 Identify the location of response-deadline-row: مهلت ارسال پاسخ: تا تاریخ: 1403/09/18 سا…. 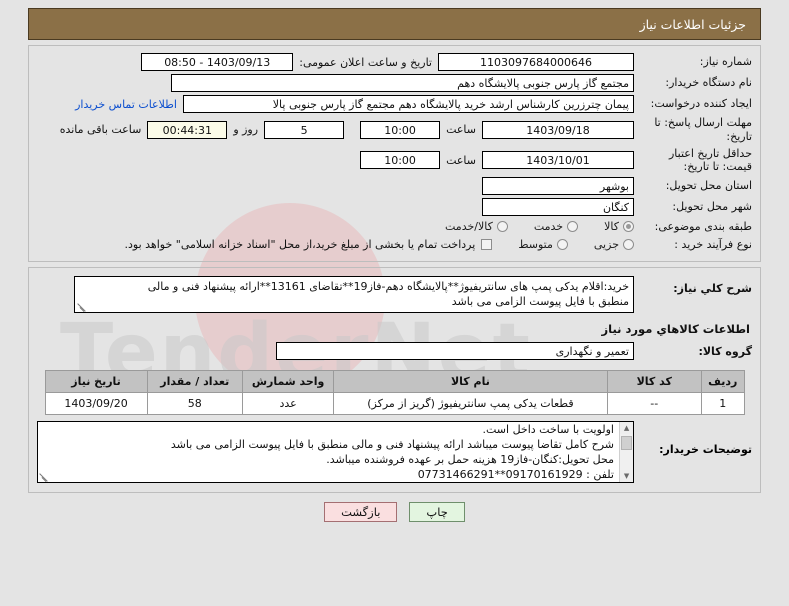
(394, 130).